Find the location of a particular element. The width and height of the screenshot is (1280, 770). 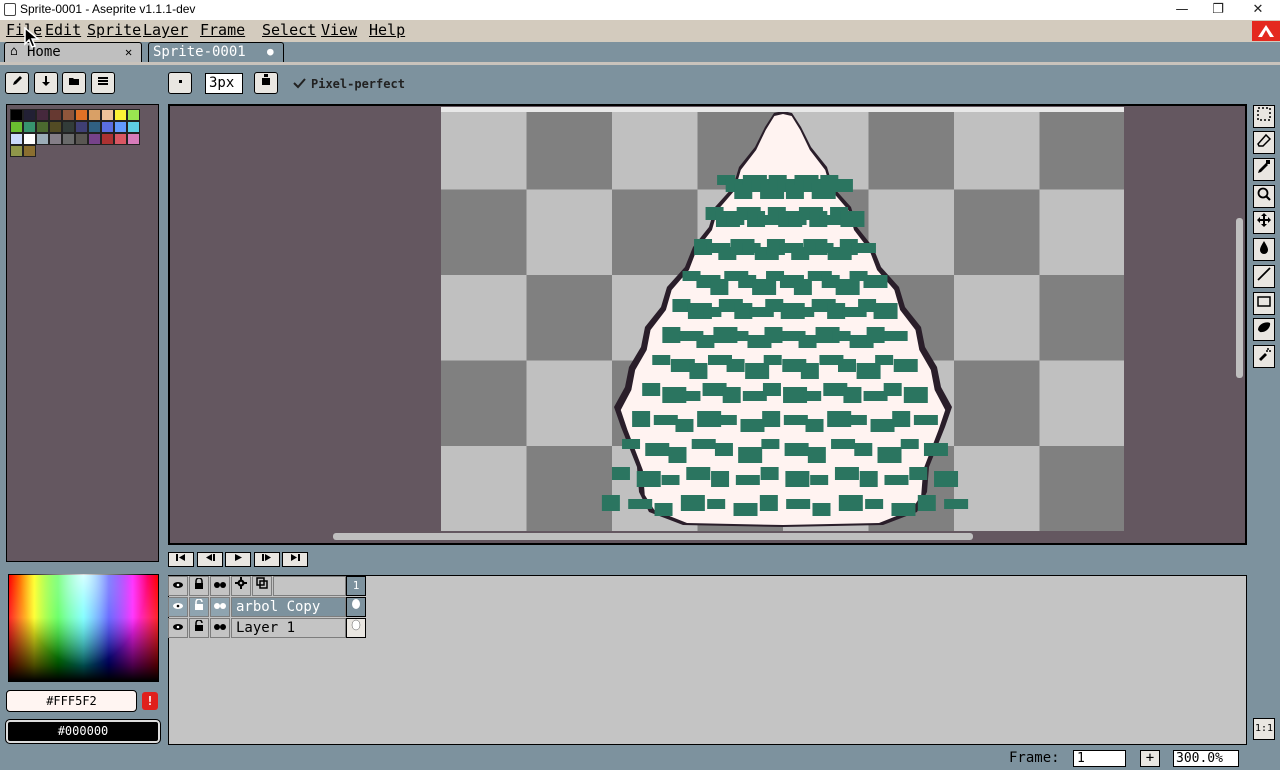

next-frame-button is located at coordinates (267, 559).